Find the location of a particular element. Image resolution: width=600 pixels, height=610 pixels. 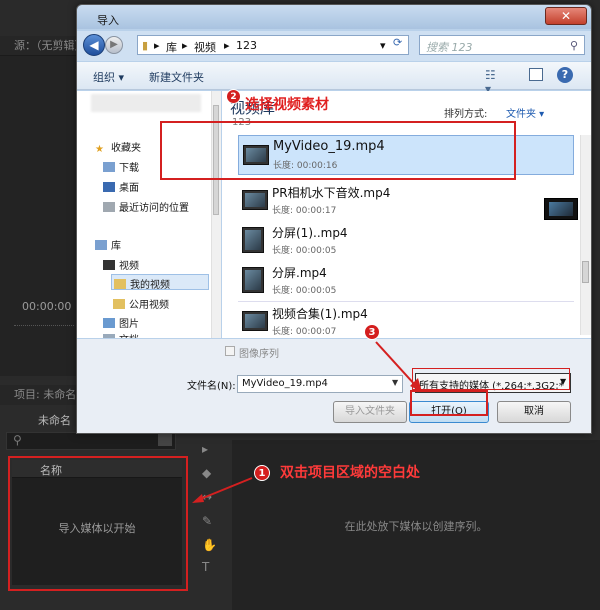

filename-value: MyVideo_19.mp4 is located at coordinates (285, 383).